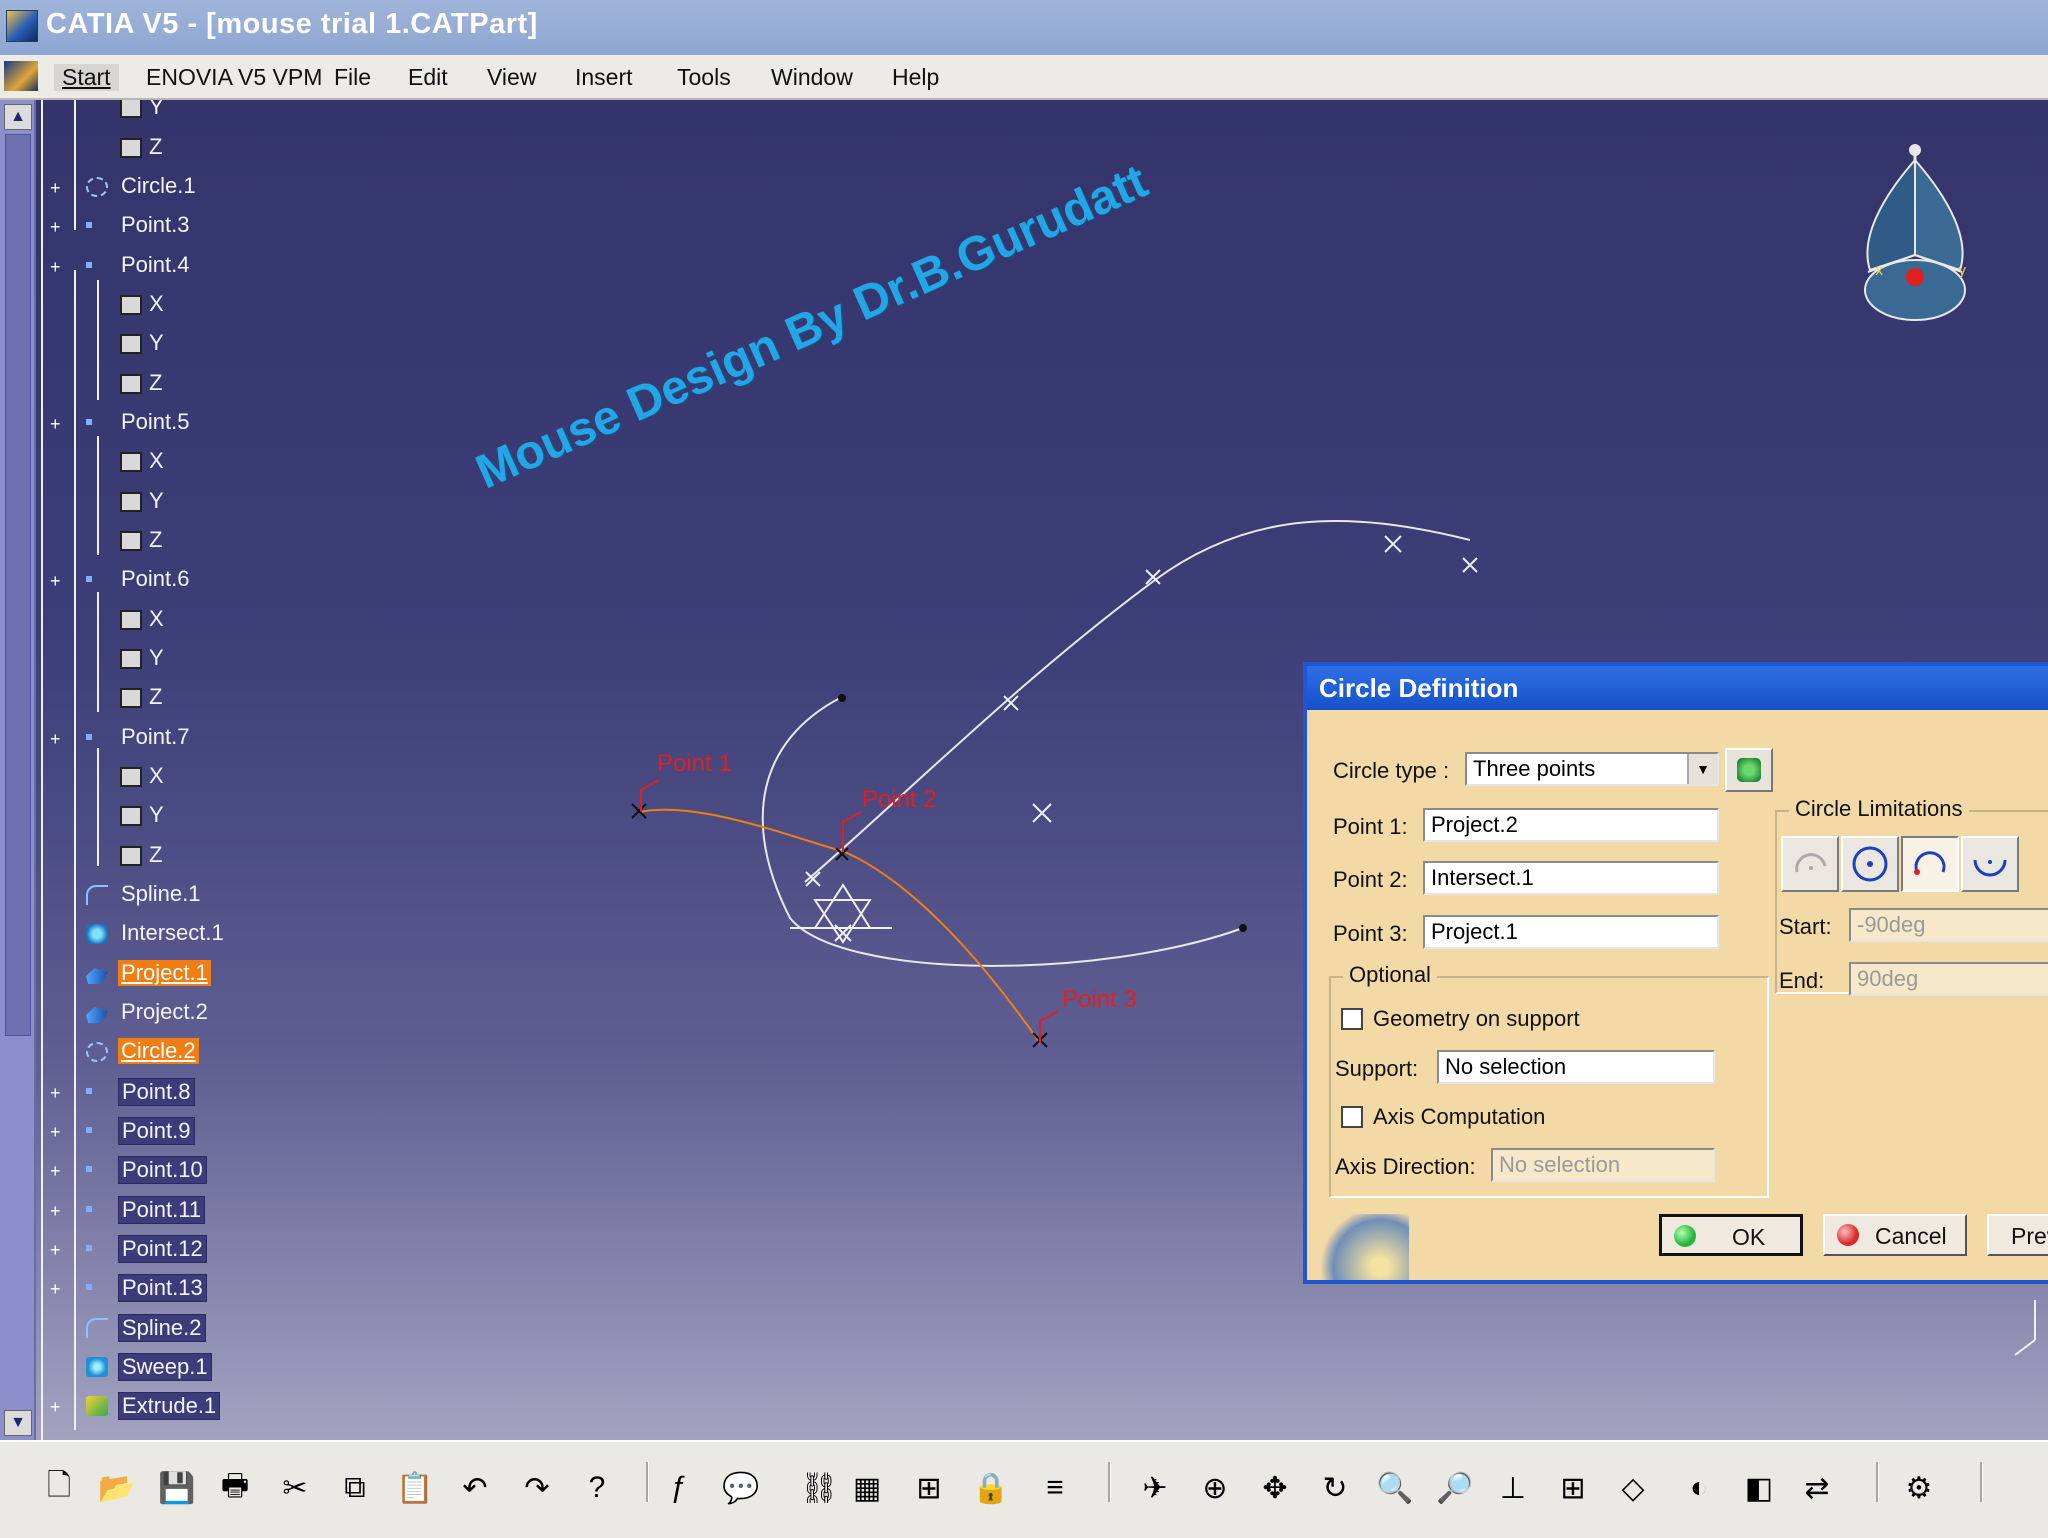 The width and height of the screenshot is (2048, 1538). Describe the element at coordinates (1571, 878) in the screenshot. I see `point-2-input: Intersect.1` at that location.